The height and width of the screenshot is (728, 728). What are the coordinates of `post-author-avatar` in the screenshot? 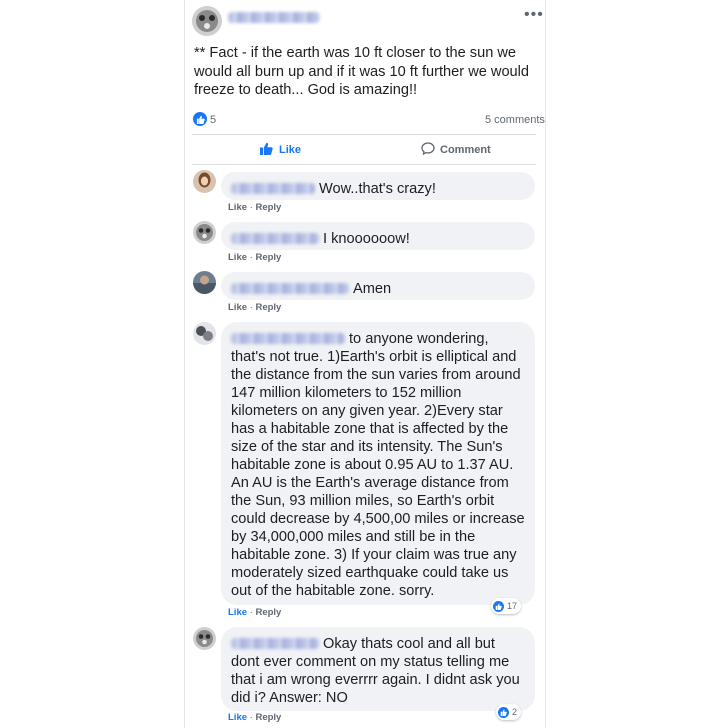 It's located at (207, 21).